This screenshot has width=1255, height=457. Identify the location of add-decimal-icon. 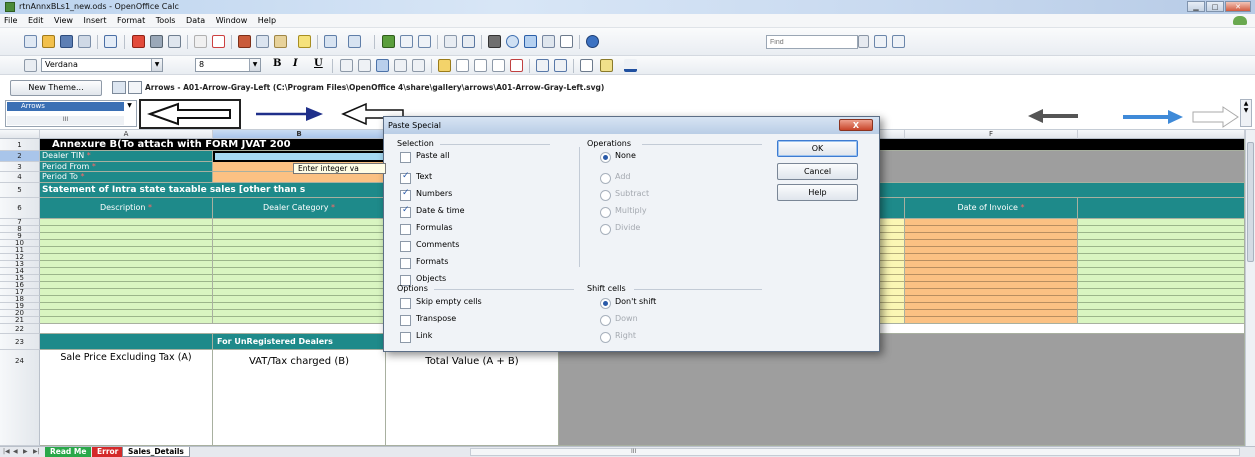
(498, 65).